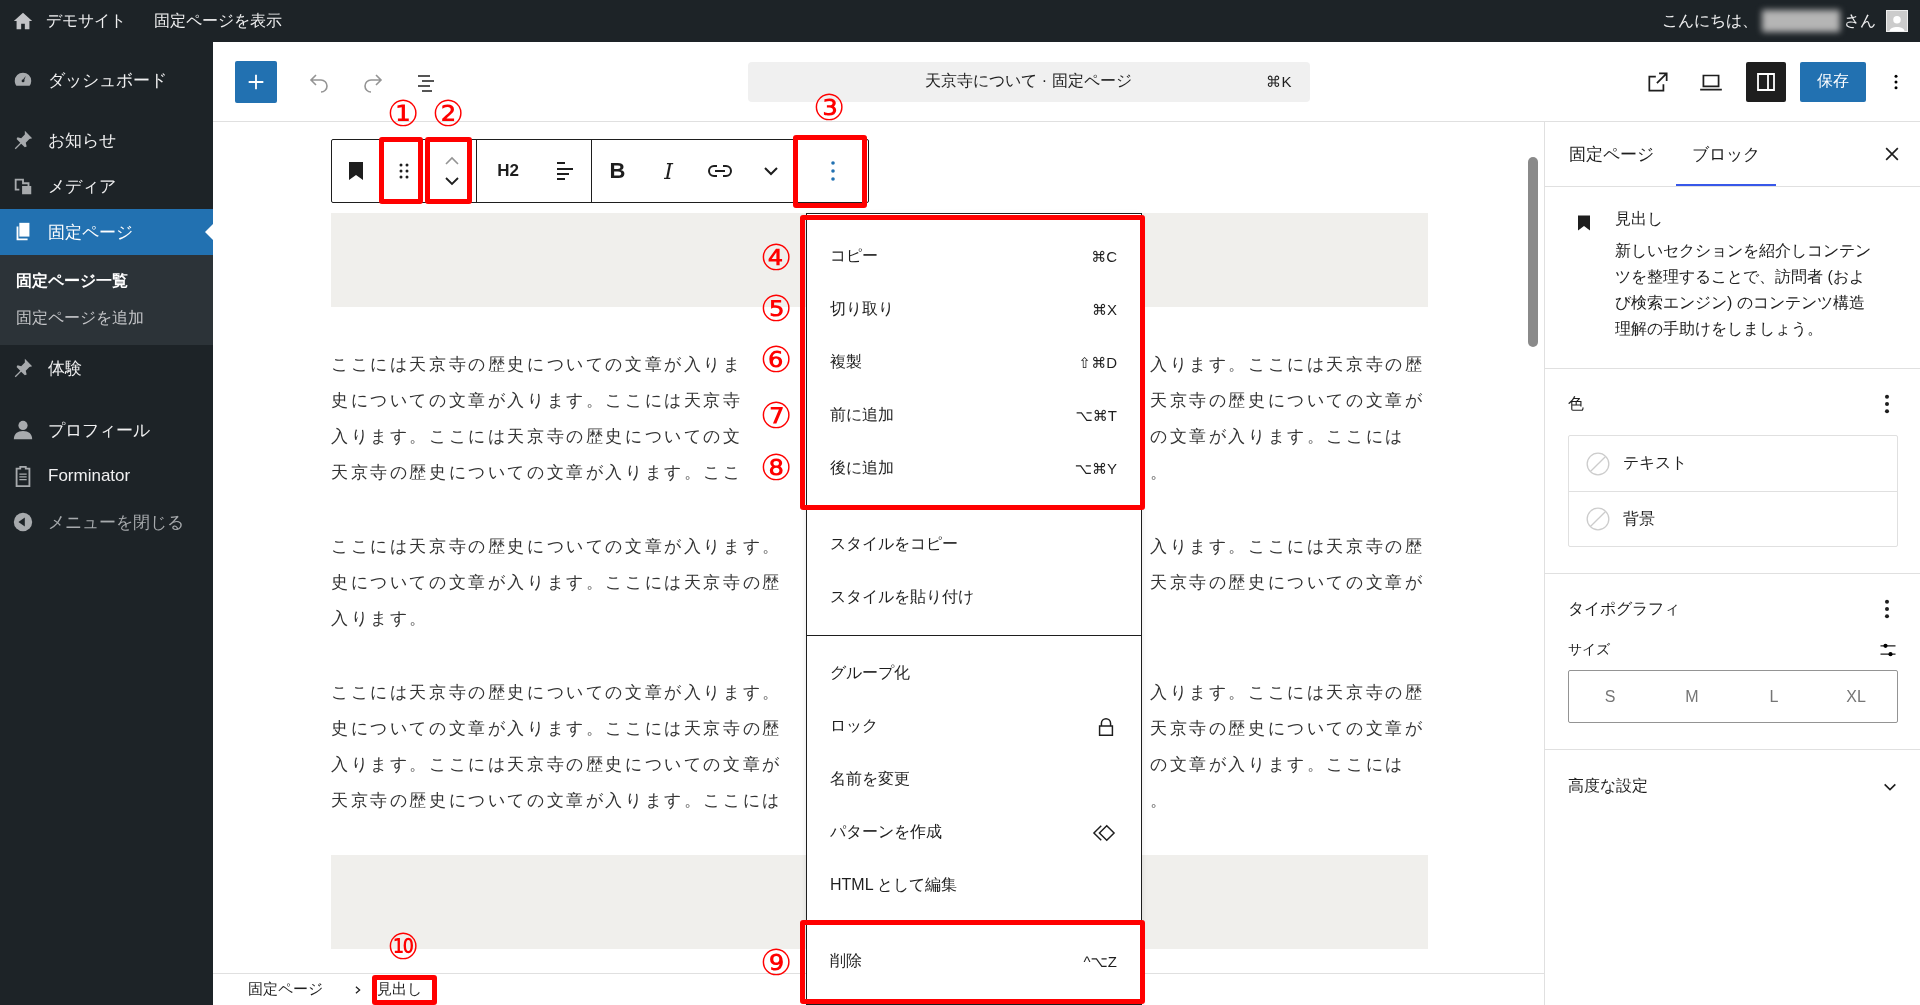  I want to click on site-name-link: デモサイト, so click(86, 21).